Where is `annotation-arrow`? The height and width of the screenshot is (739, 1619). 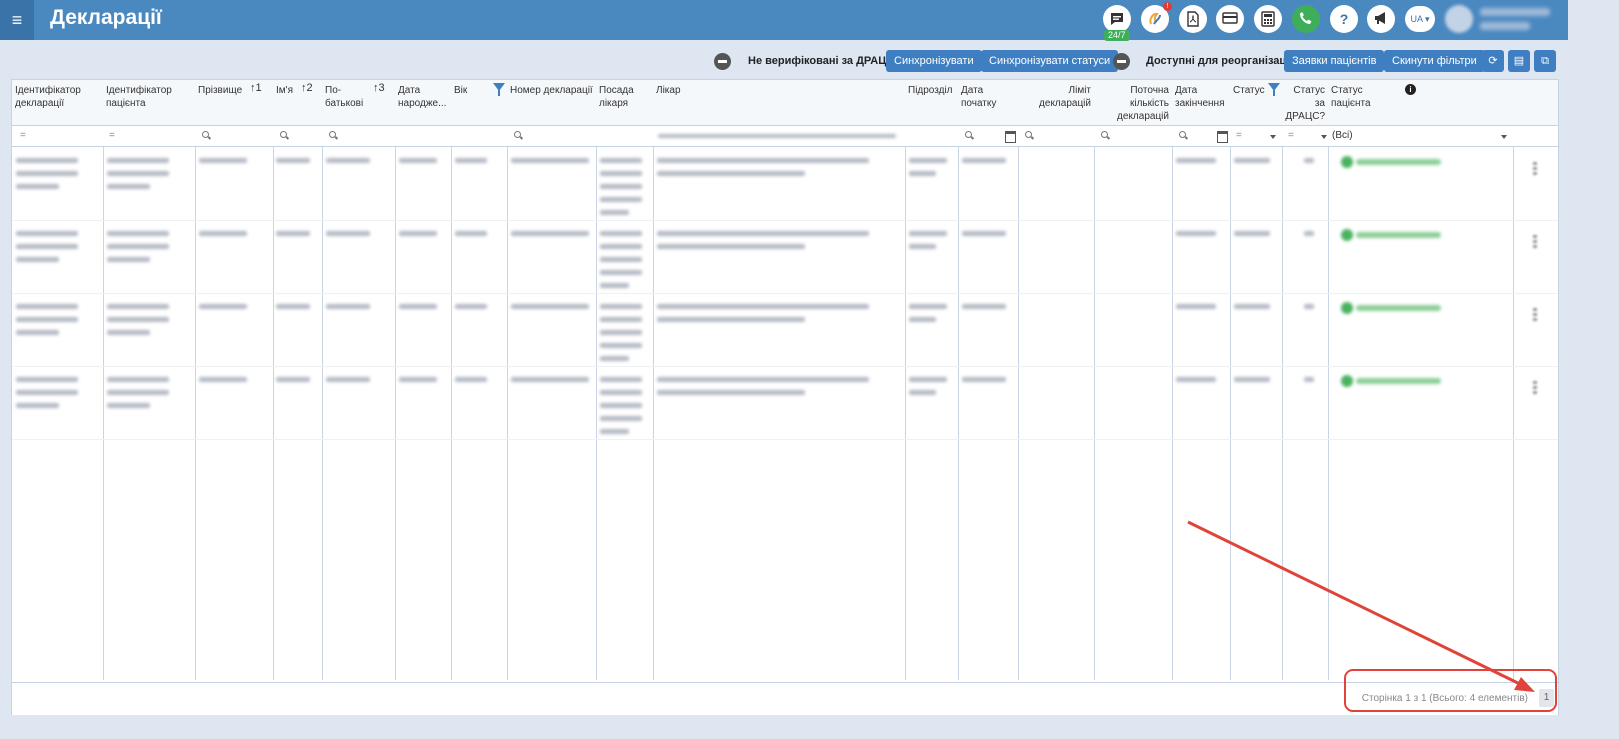
annotation-arrow is located at coordinates (1361, 606).